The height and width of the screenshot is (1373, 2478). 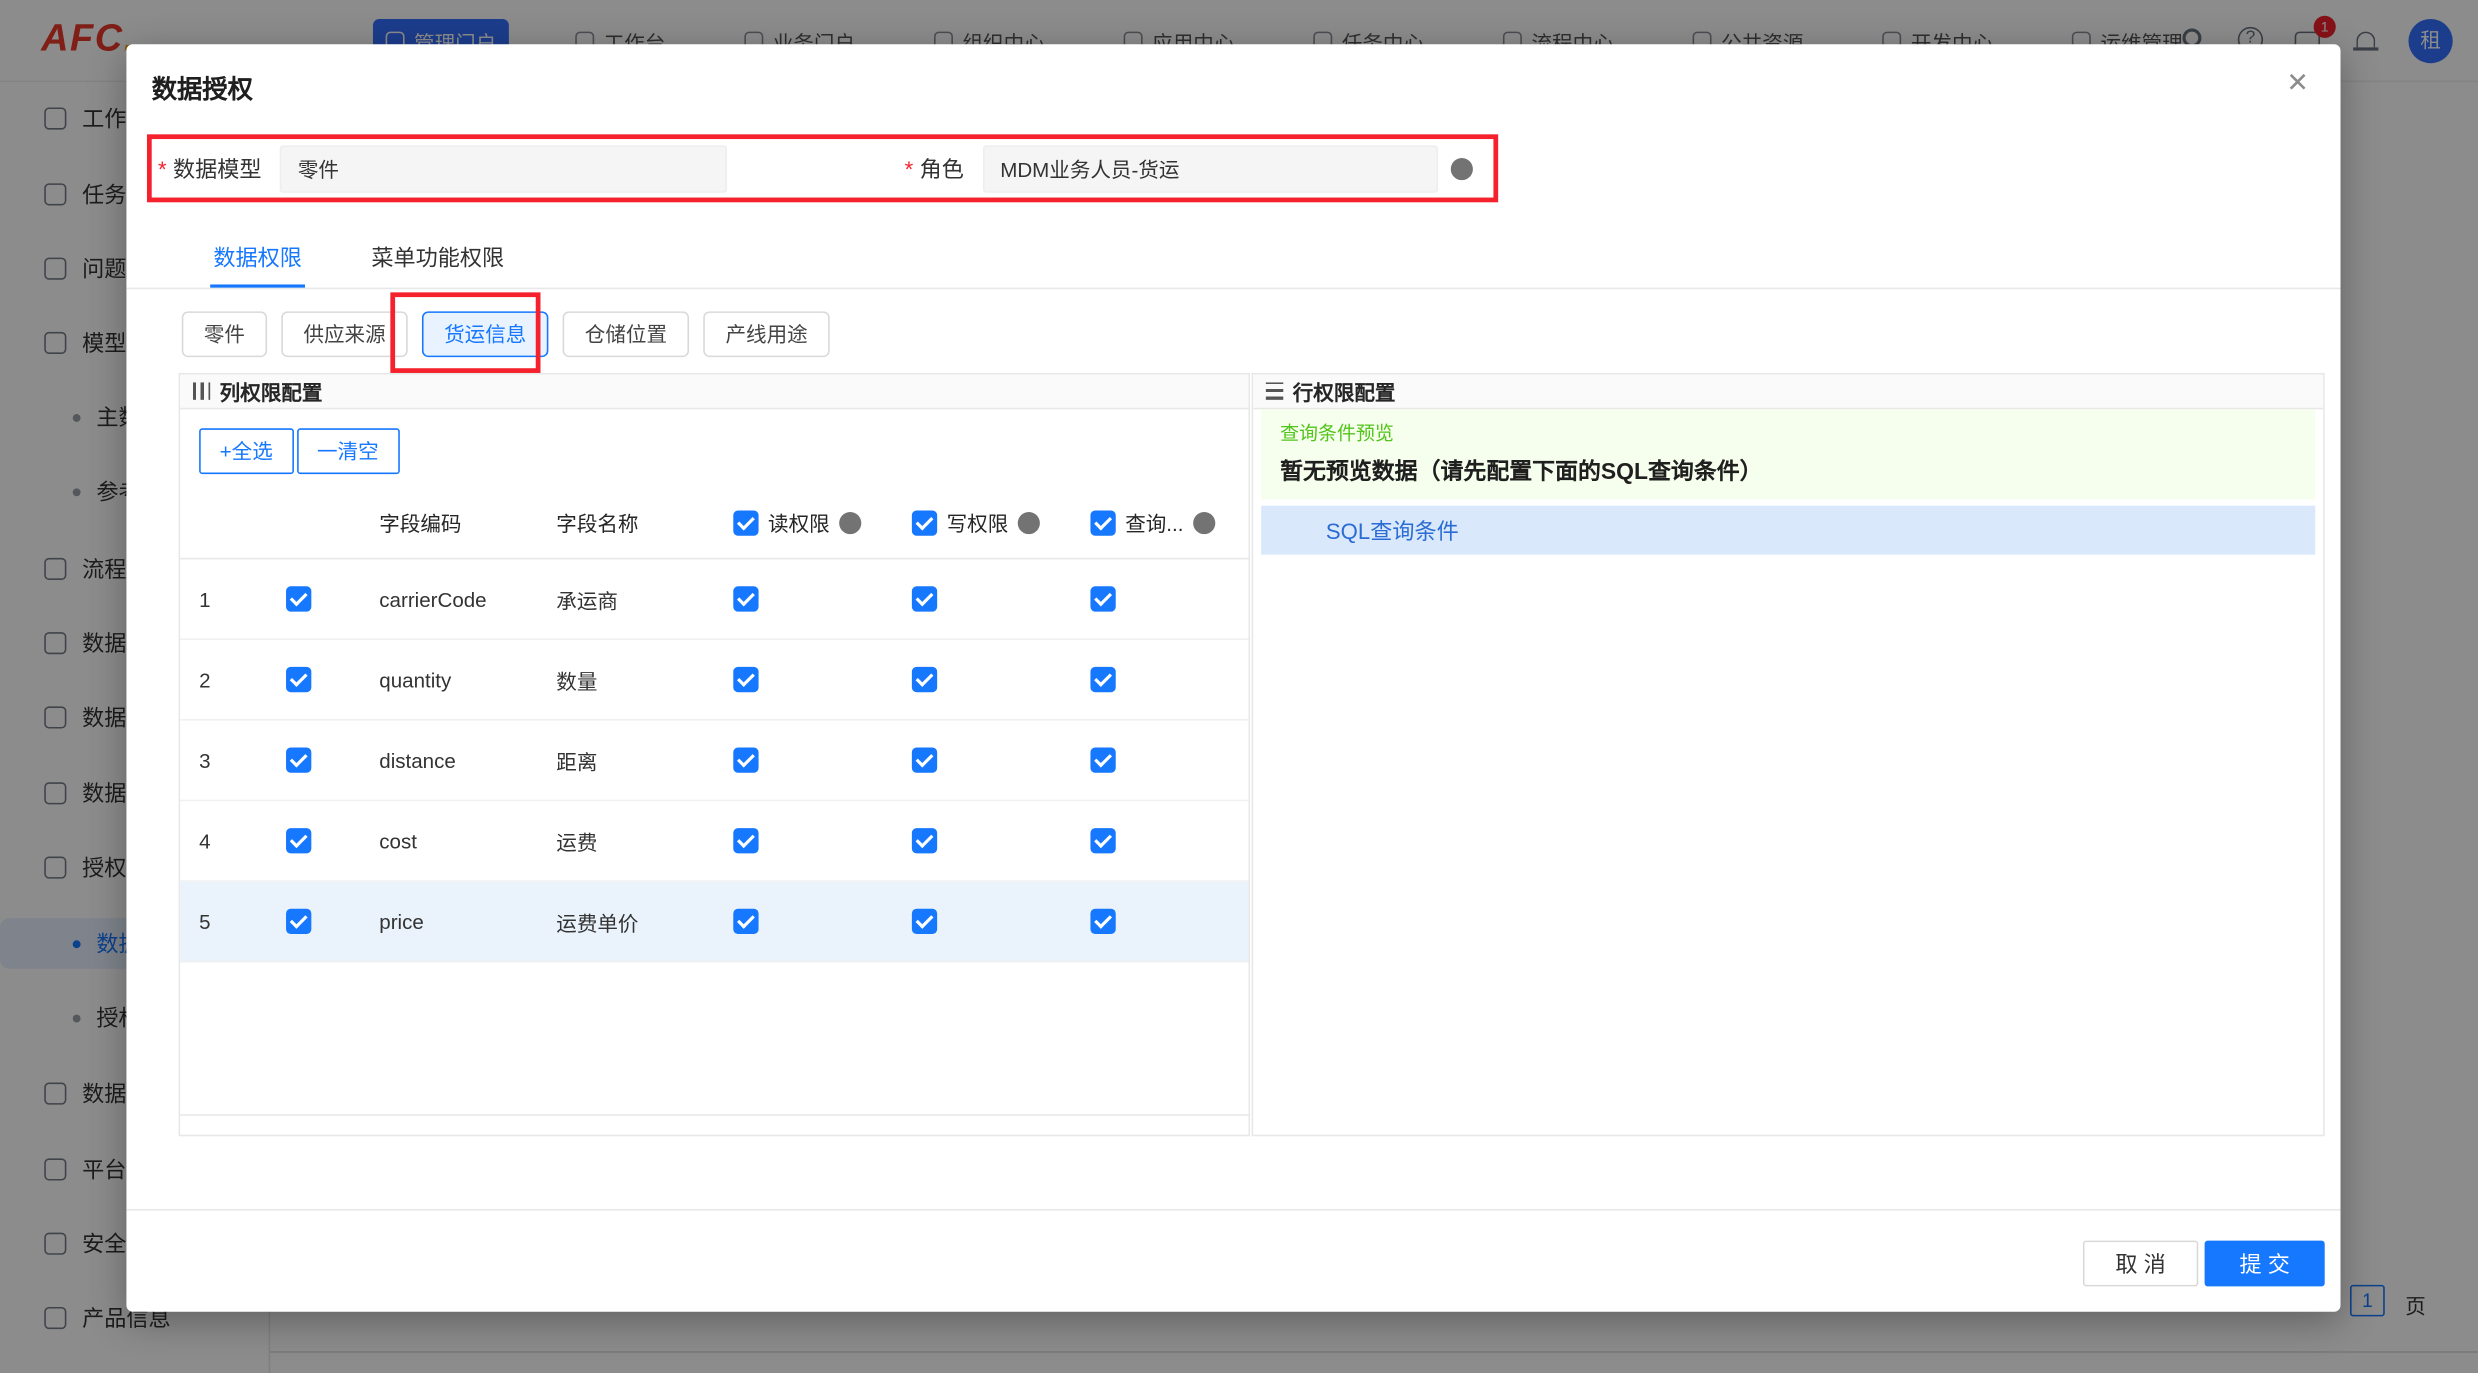 I want to click on table-row: 2 quantity 数量, so click(x=714, y=680).